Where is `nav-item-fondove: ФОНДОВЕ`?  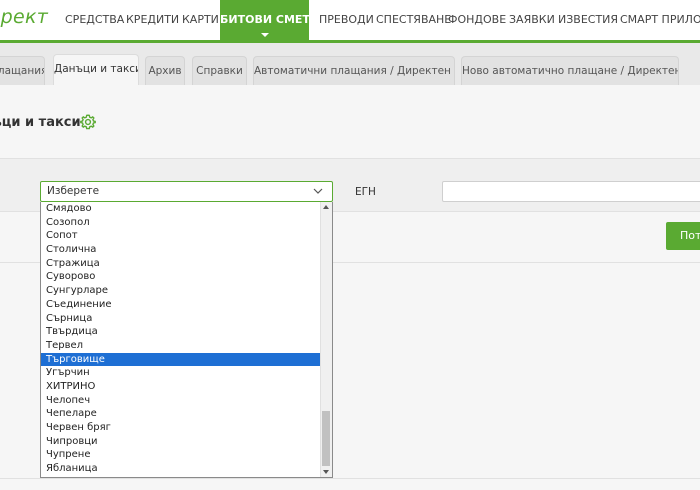
nav-item-fondove: ФОНДОВЕ is located at coordinates (477, 20).